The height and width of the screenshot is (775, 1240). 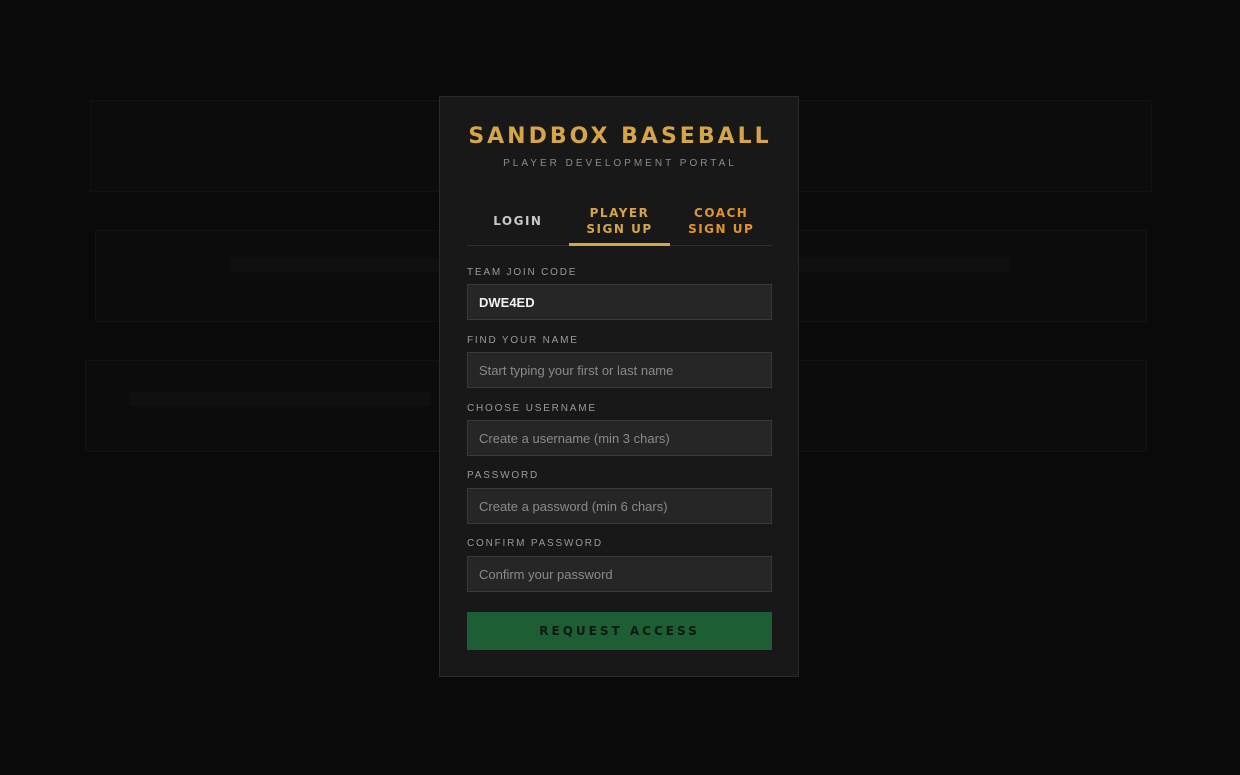 What do you see at coordinates (280, 399) in the screenshot?
I see `background-text` at bounding box center [280, 399].